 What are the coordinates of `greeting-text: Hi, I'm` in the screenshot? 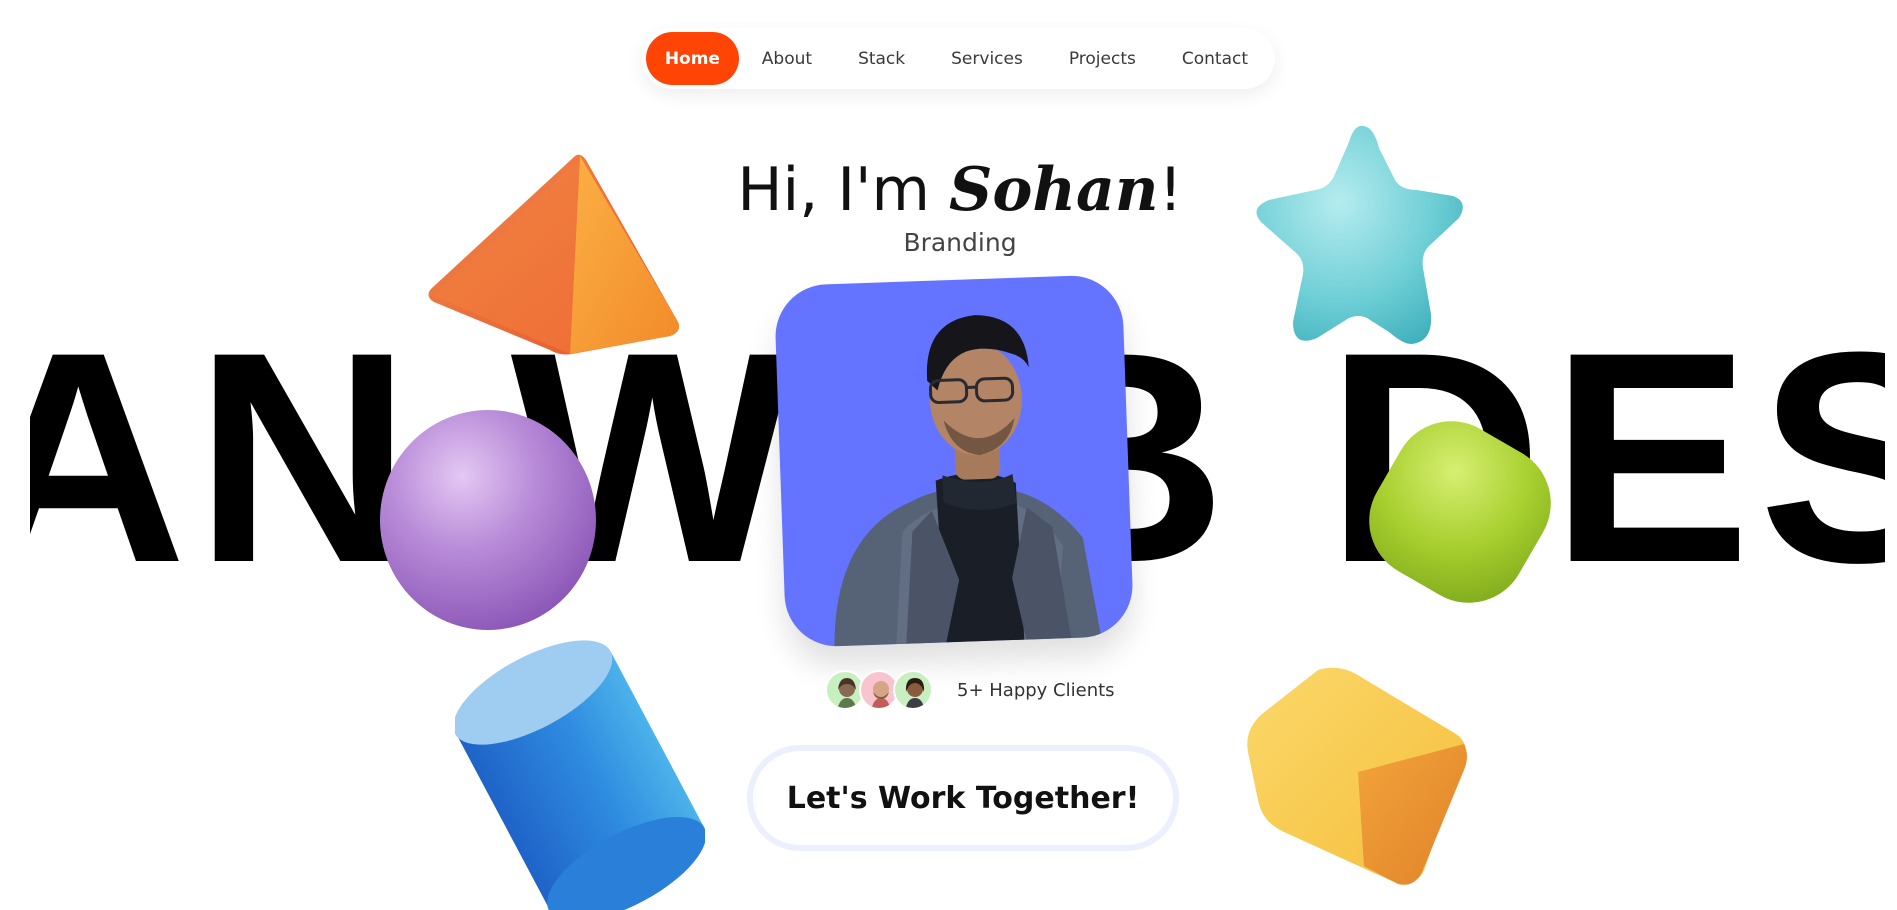 It's located at (843, 190).